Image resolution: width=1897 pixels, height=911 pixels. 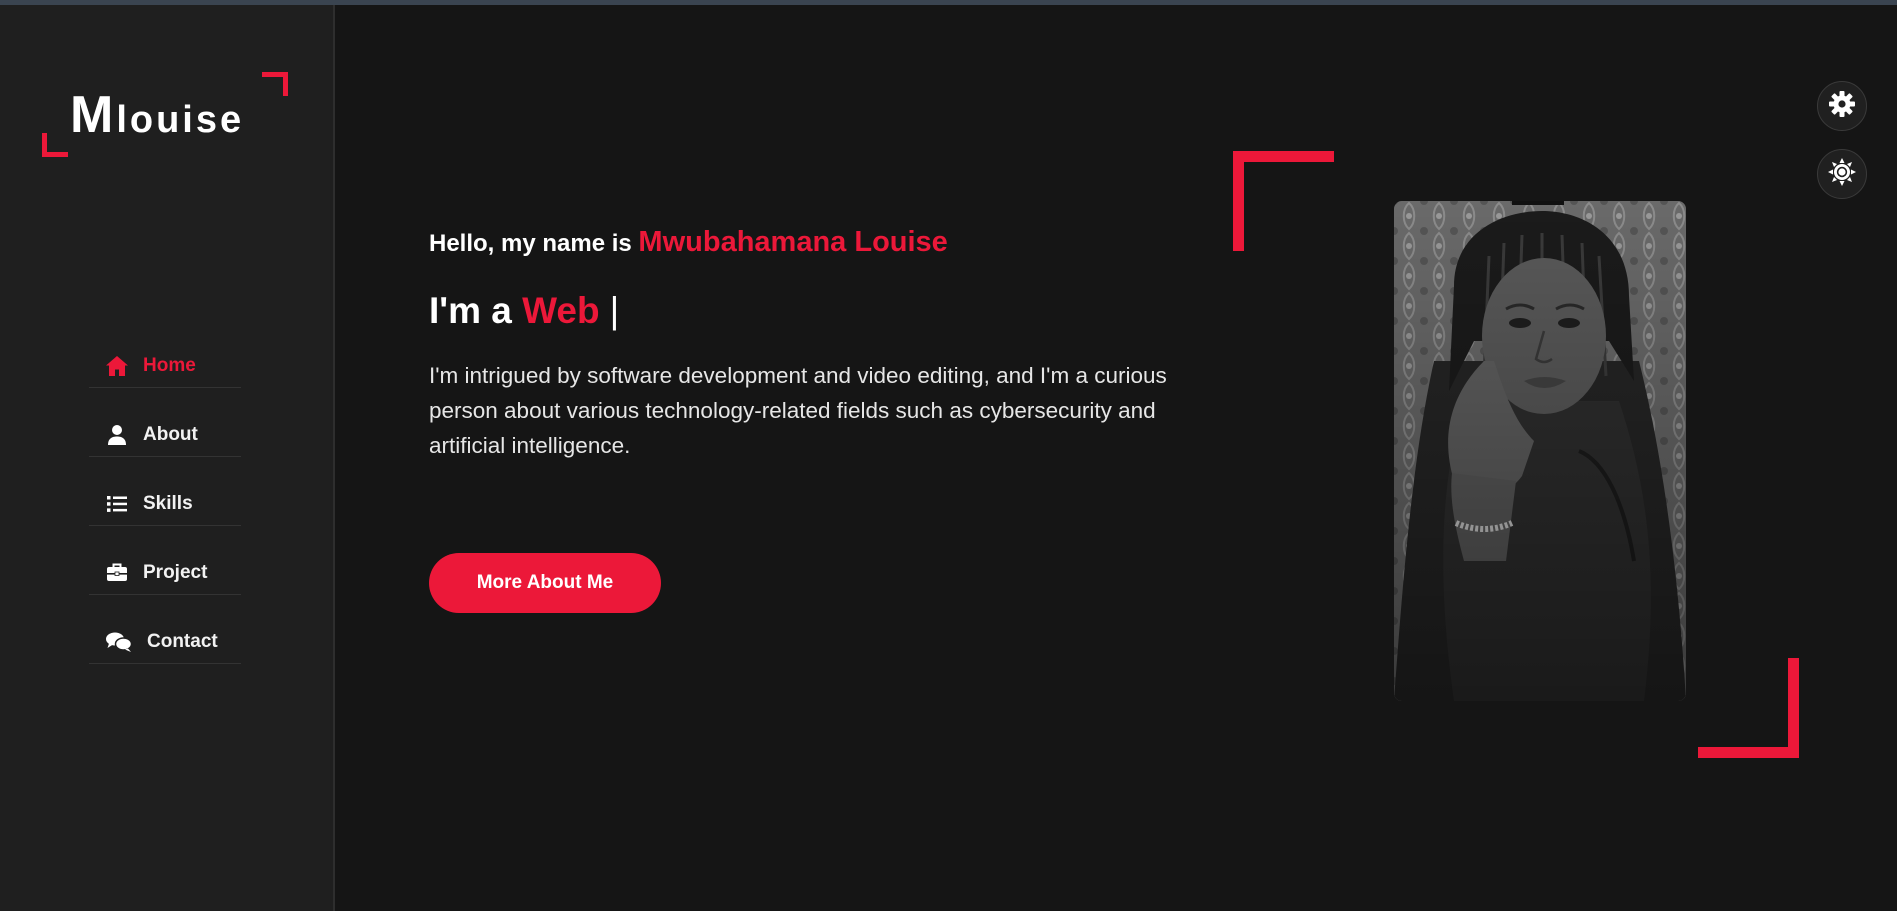 What do you see at coordinates (93, 115) in the screenshot?
I see `logo-initial: M` at bounding box center [93, 115].